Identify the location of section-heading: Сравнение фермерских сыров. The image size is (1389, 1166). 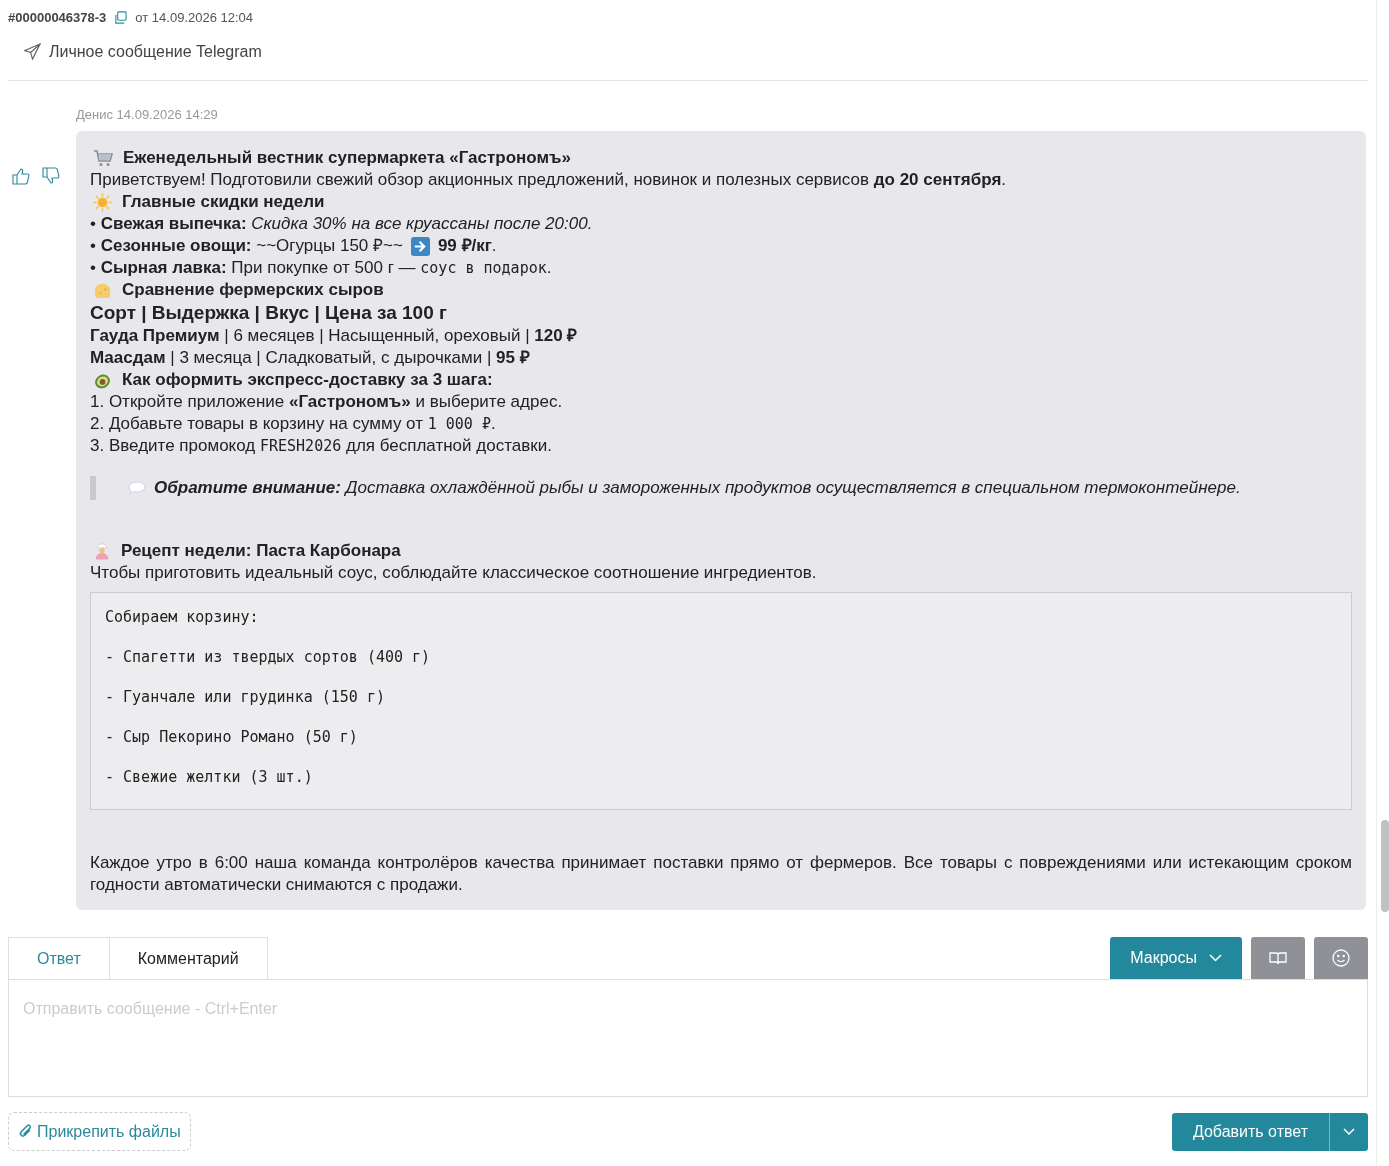
(253, 290).